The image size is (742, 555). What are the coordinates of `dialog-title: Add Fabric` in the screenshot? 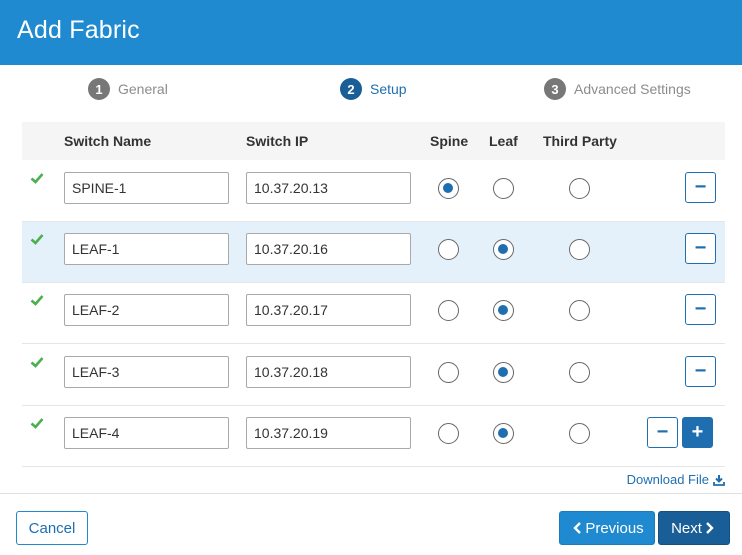 It's located at (78, 30).